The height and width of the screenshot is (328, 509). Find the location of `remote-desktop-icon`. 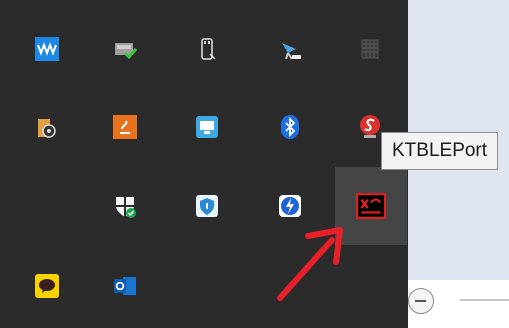

remote-desktop-icon is located at coordinates (207, 127).